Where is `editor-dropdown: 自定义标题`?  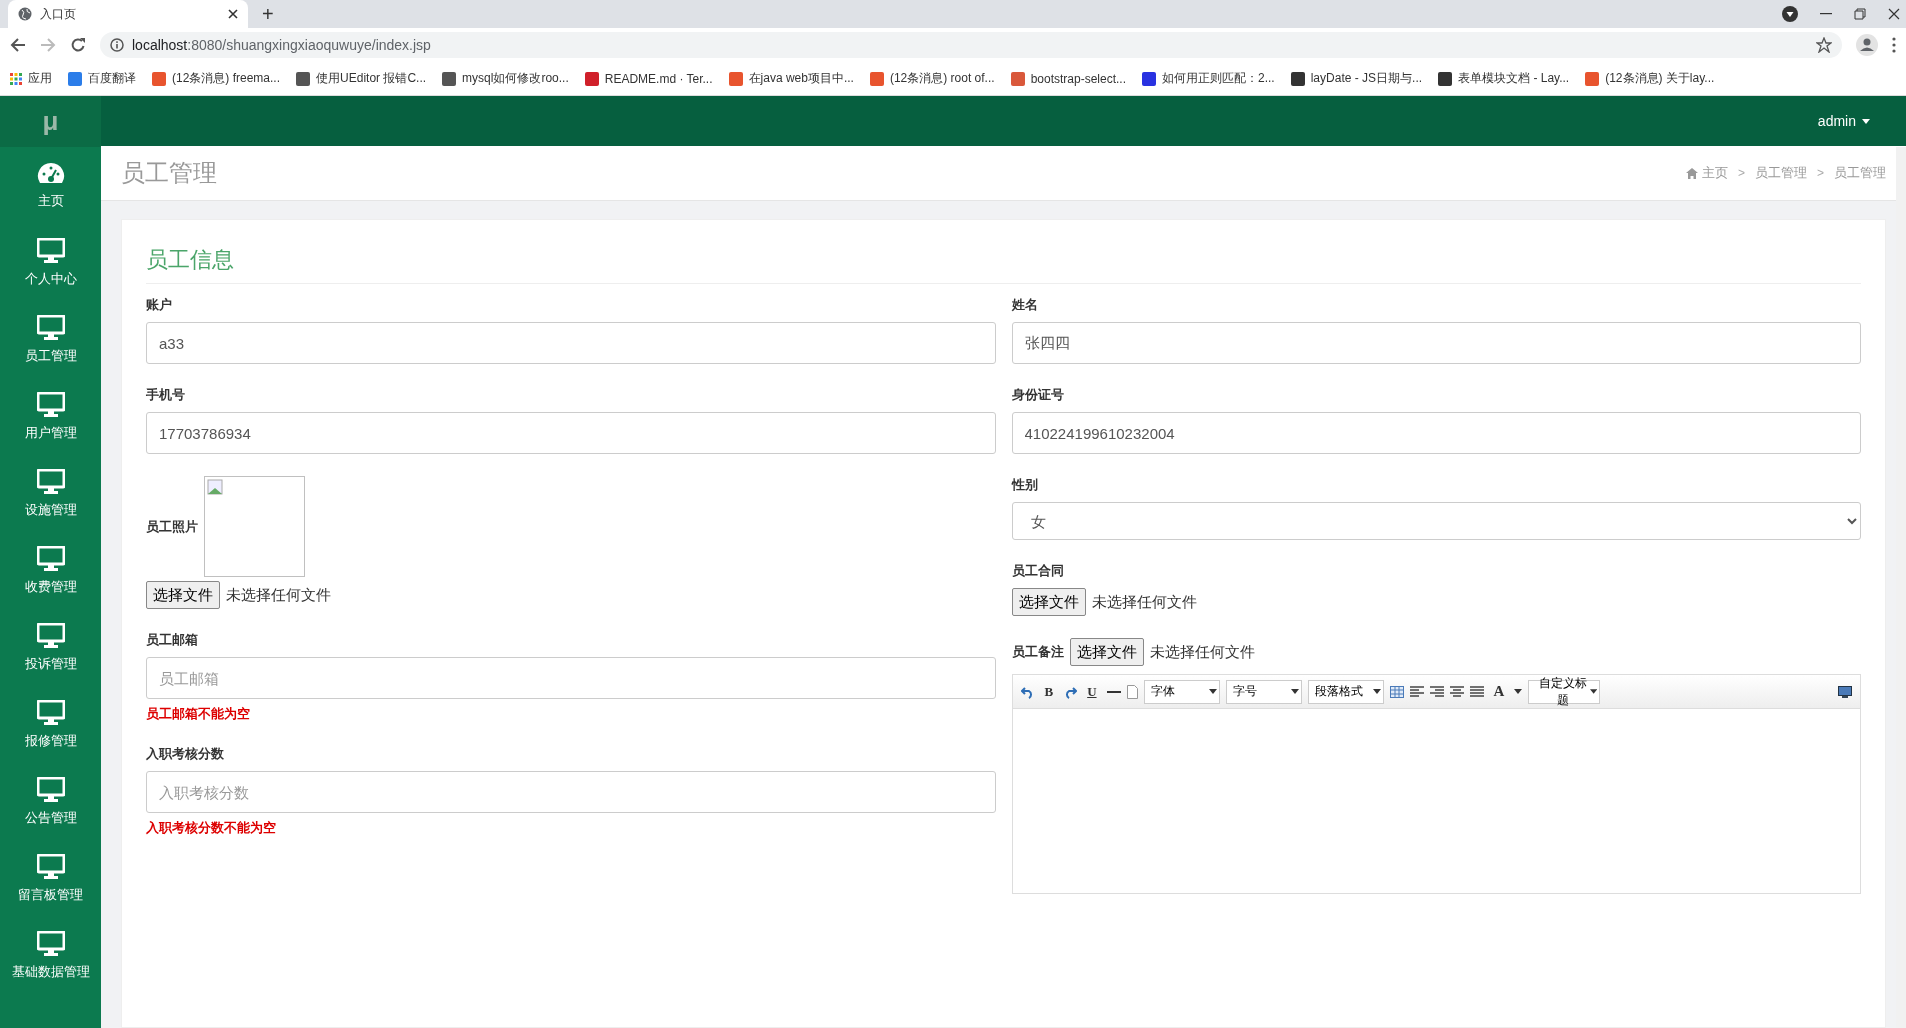 editor-dropdown: 自定义标题 is located at coordinates (1564, 691).